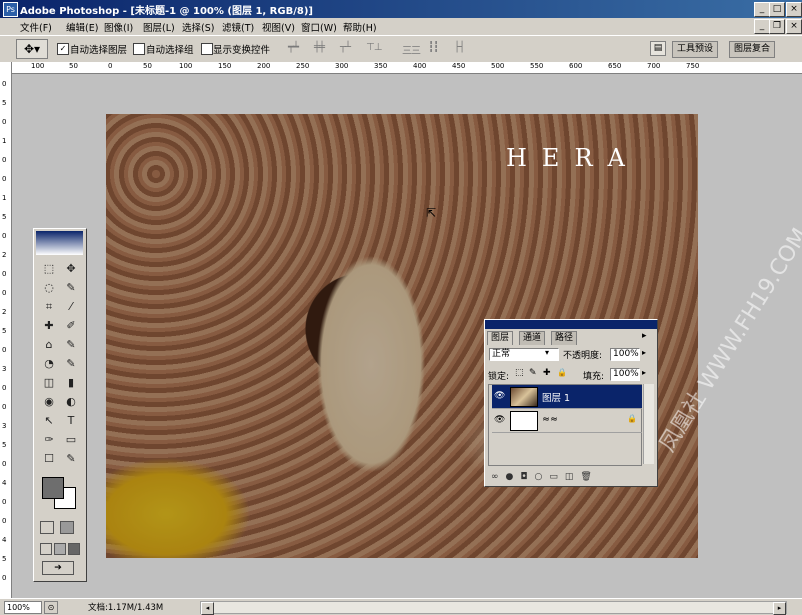 Image resolution: width=802 pixels, height=615 pixels. I want to click on ruler-label: 200, so click(264, 66).